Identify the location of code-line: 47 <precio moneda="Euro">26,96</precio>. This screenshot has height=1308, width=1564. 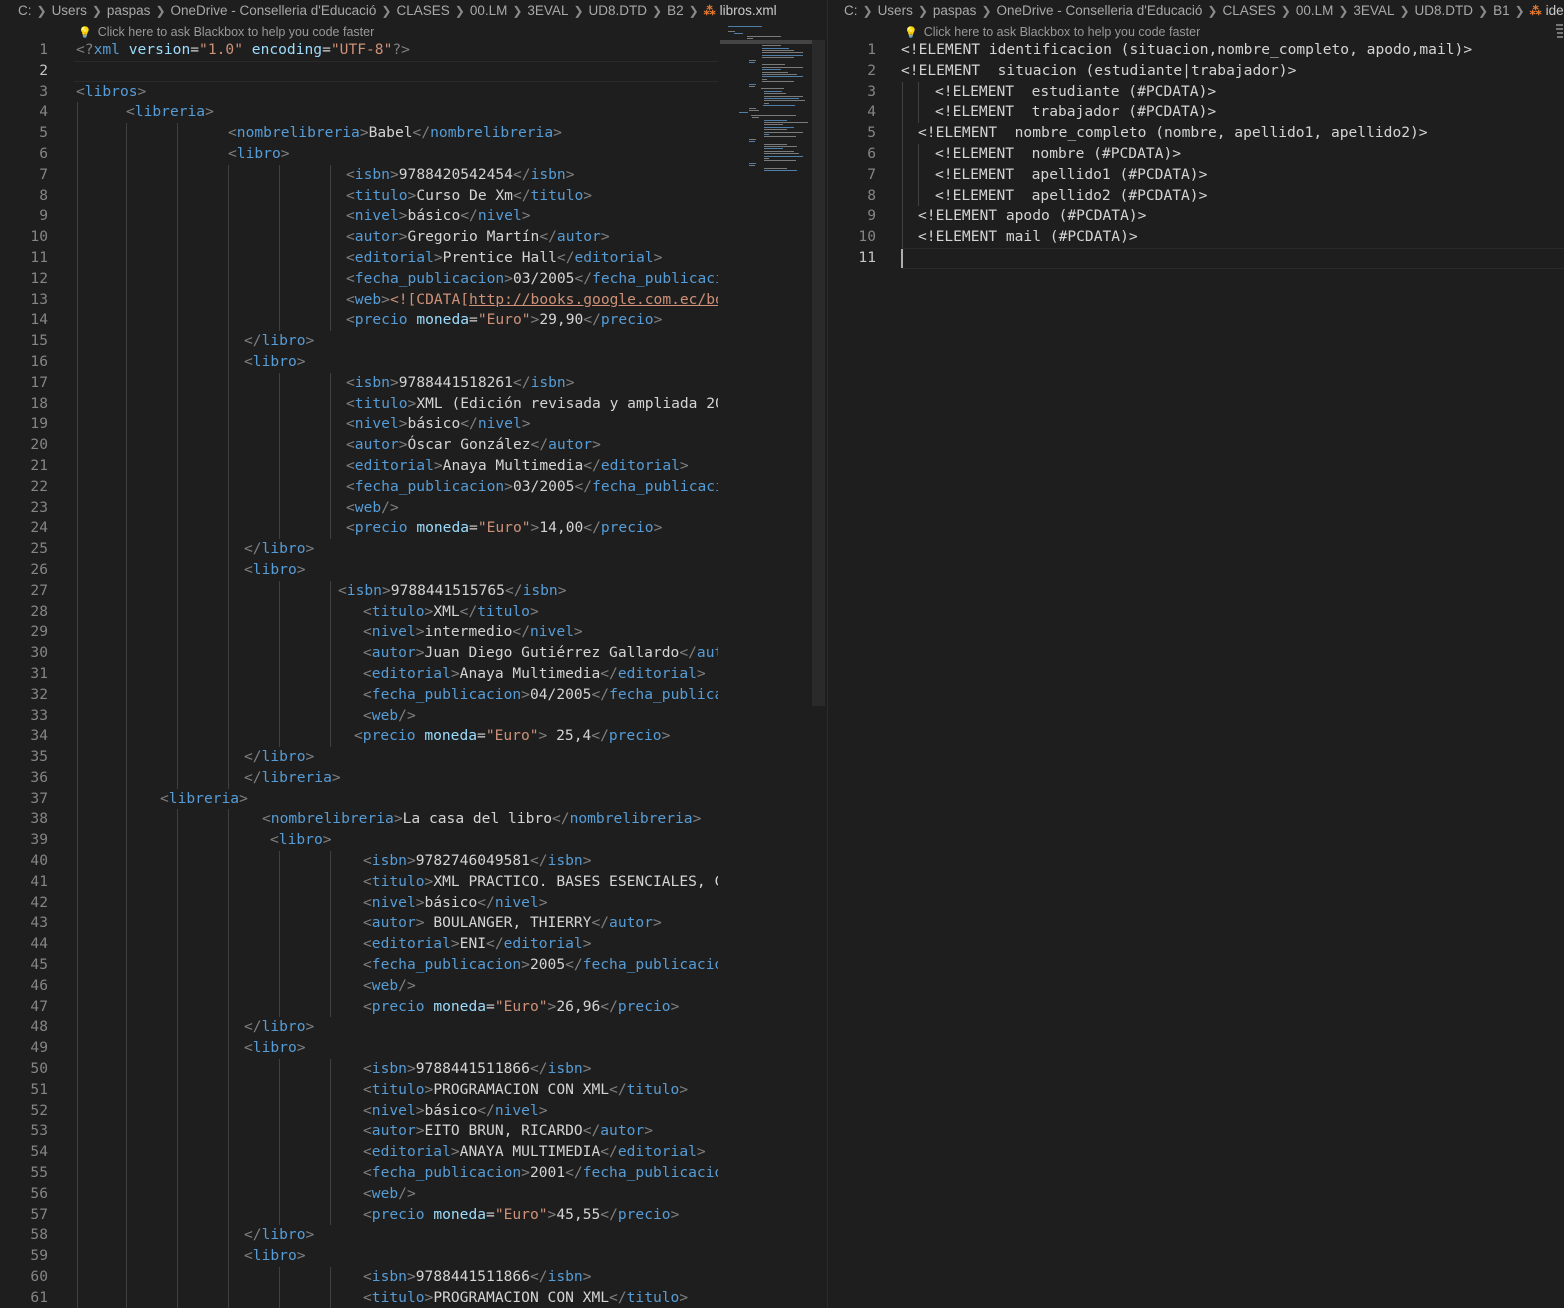
(359, 1007).